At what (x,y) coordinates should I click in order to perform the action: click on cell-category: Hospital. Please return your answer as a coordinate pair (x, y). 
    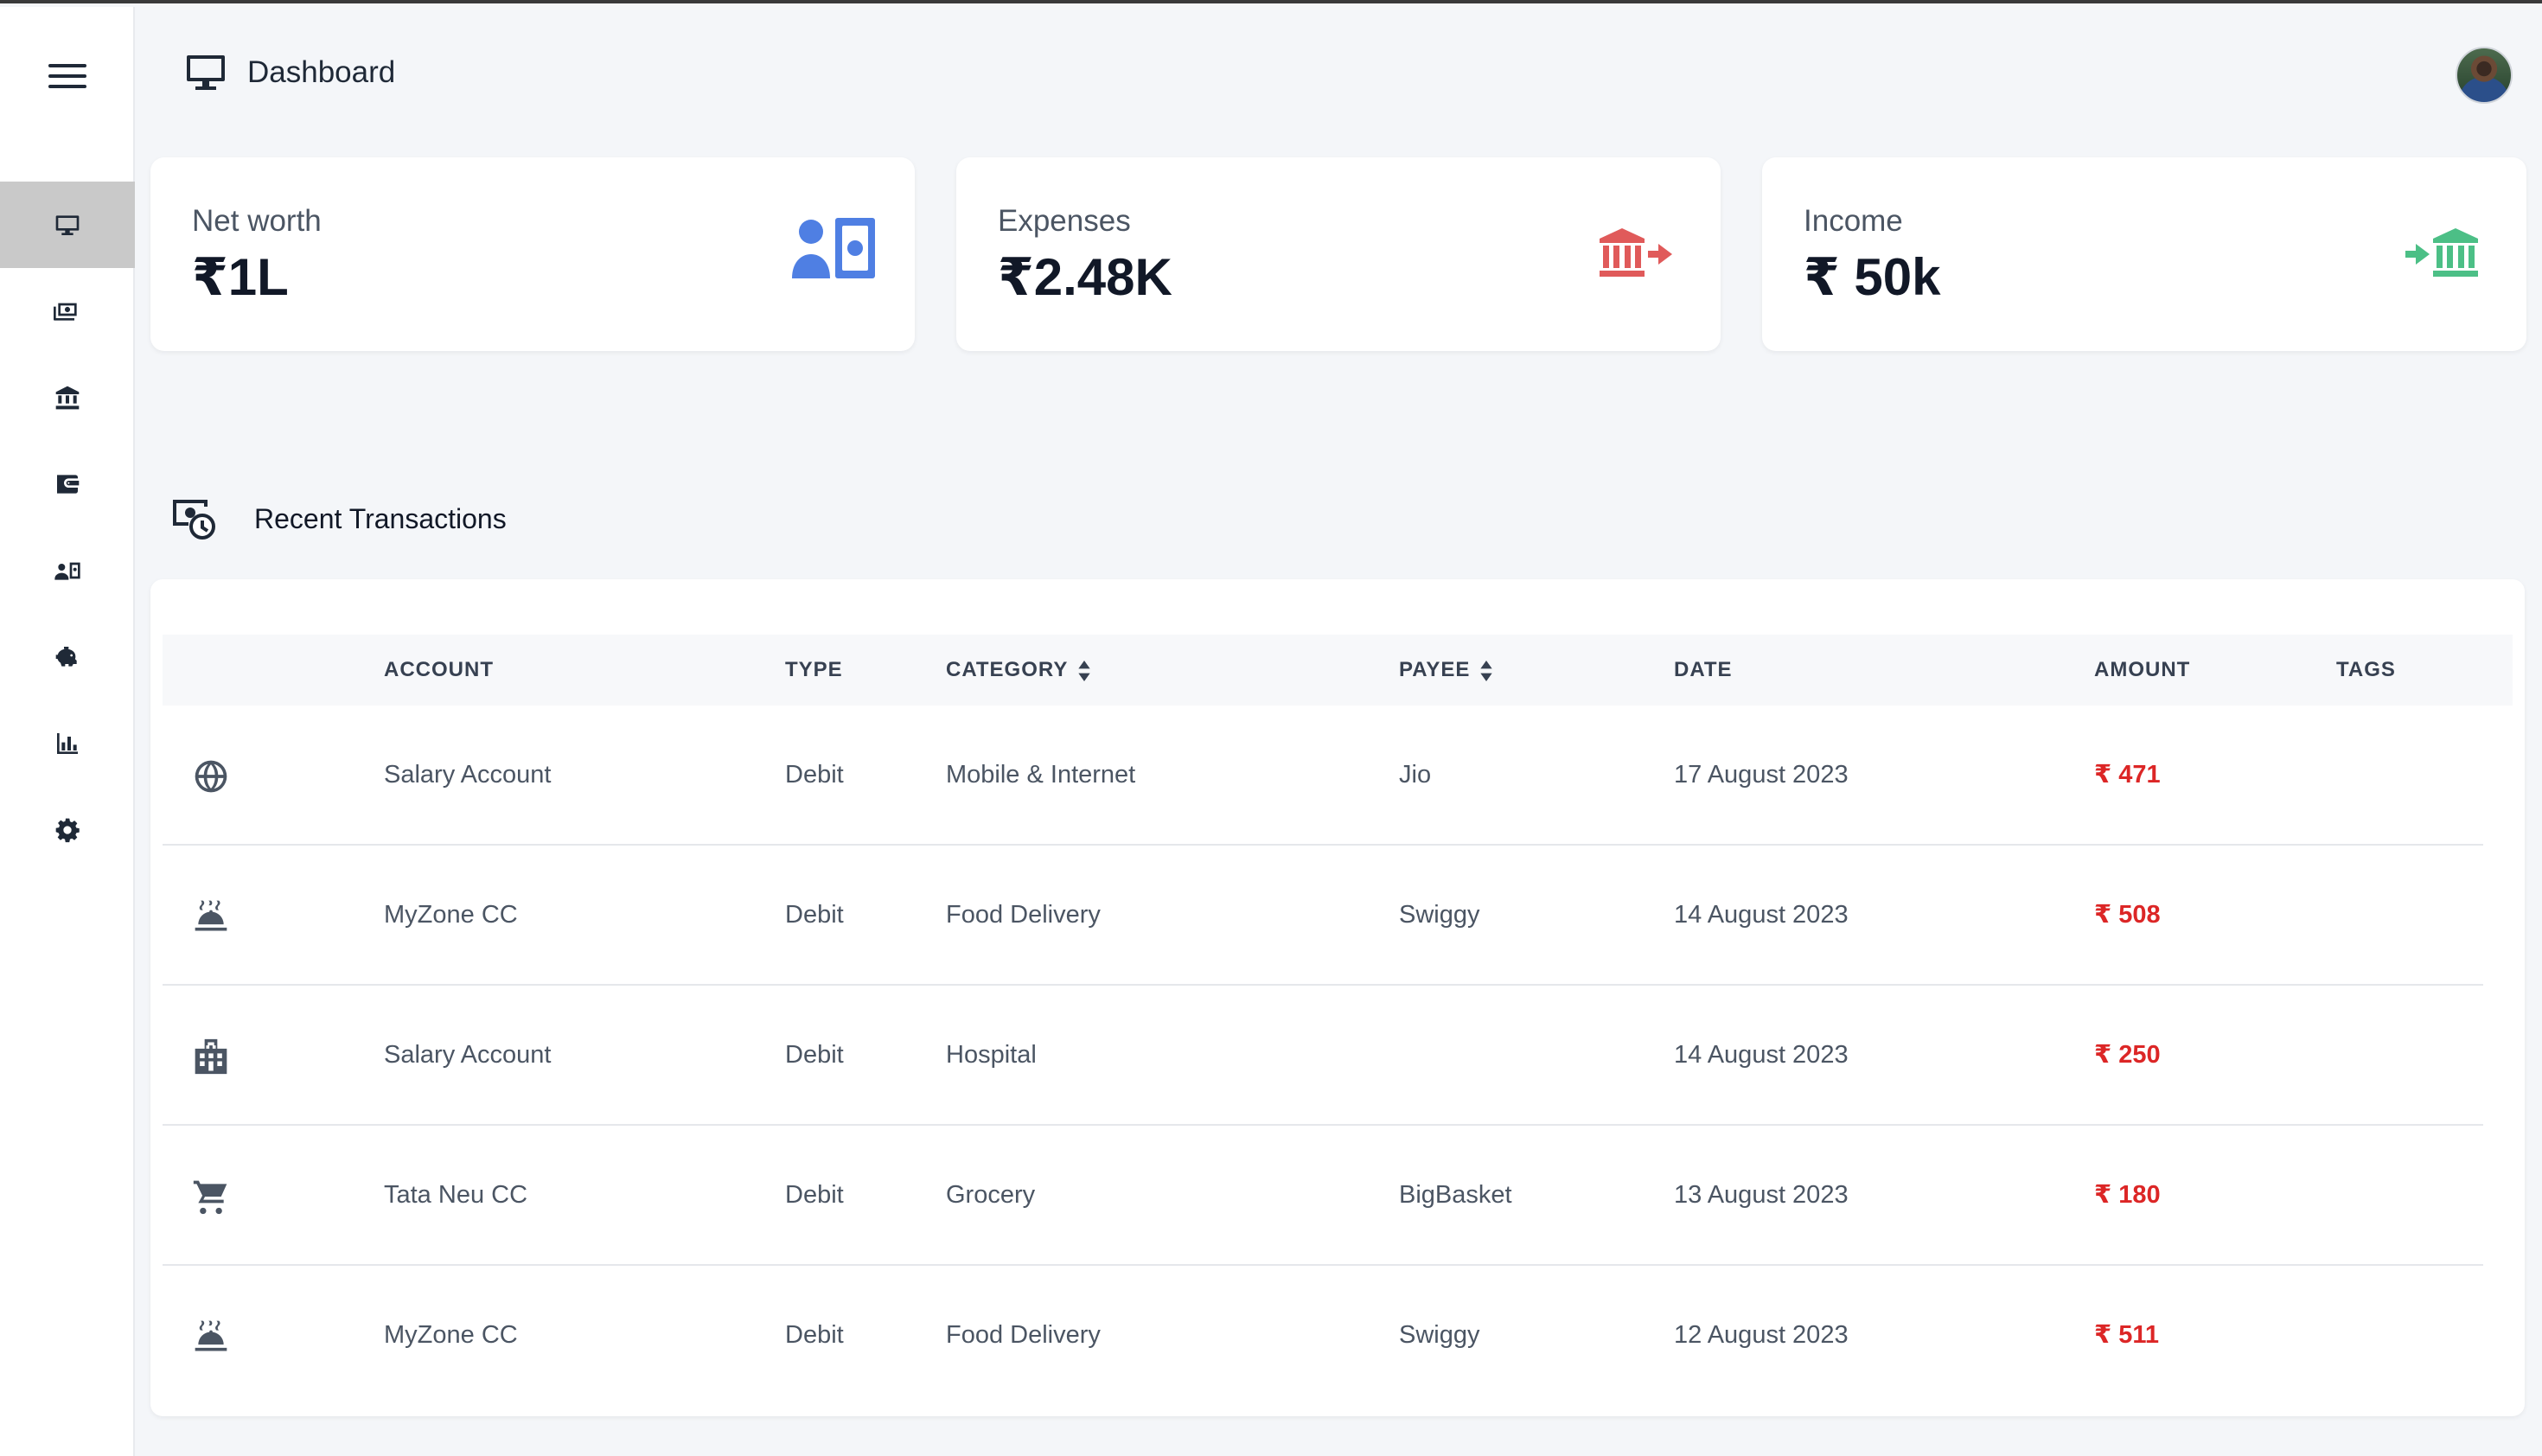
    Looking at the image, I should click on (991, 1055).